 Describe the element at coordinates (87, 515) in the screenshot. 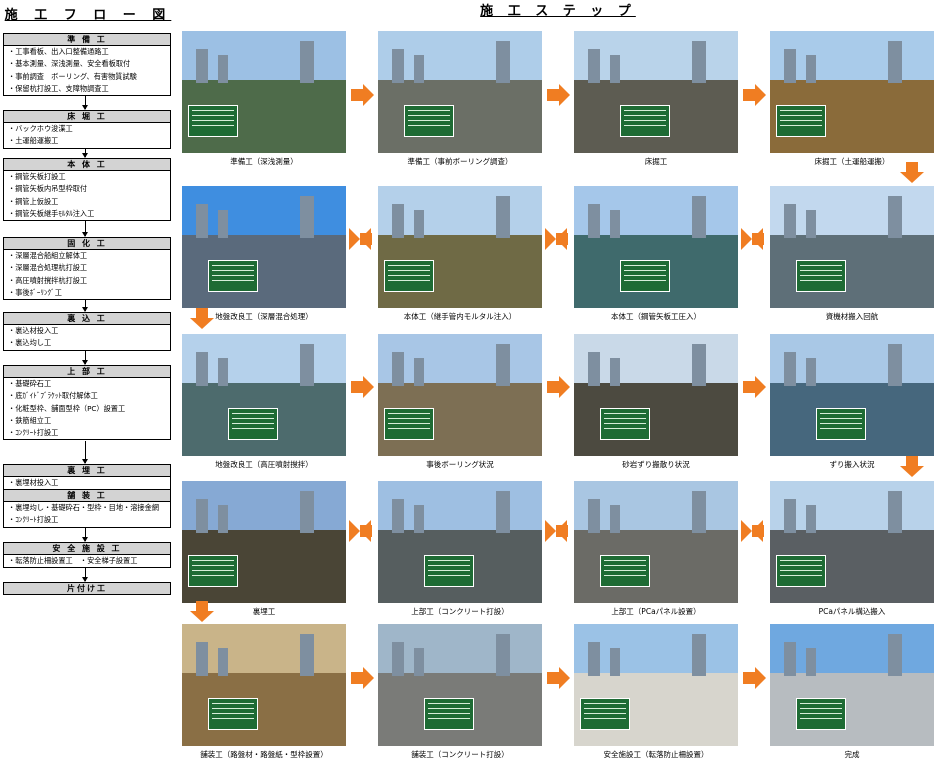

I see `flow-stage-items: ・裏埋均し・基礎砕石・型枠・目地・溶接金網 ・ｺﾝｸﾘｰﾄ打設工` at that location.